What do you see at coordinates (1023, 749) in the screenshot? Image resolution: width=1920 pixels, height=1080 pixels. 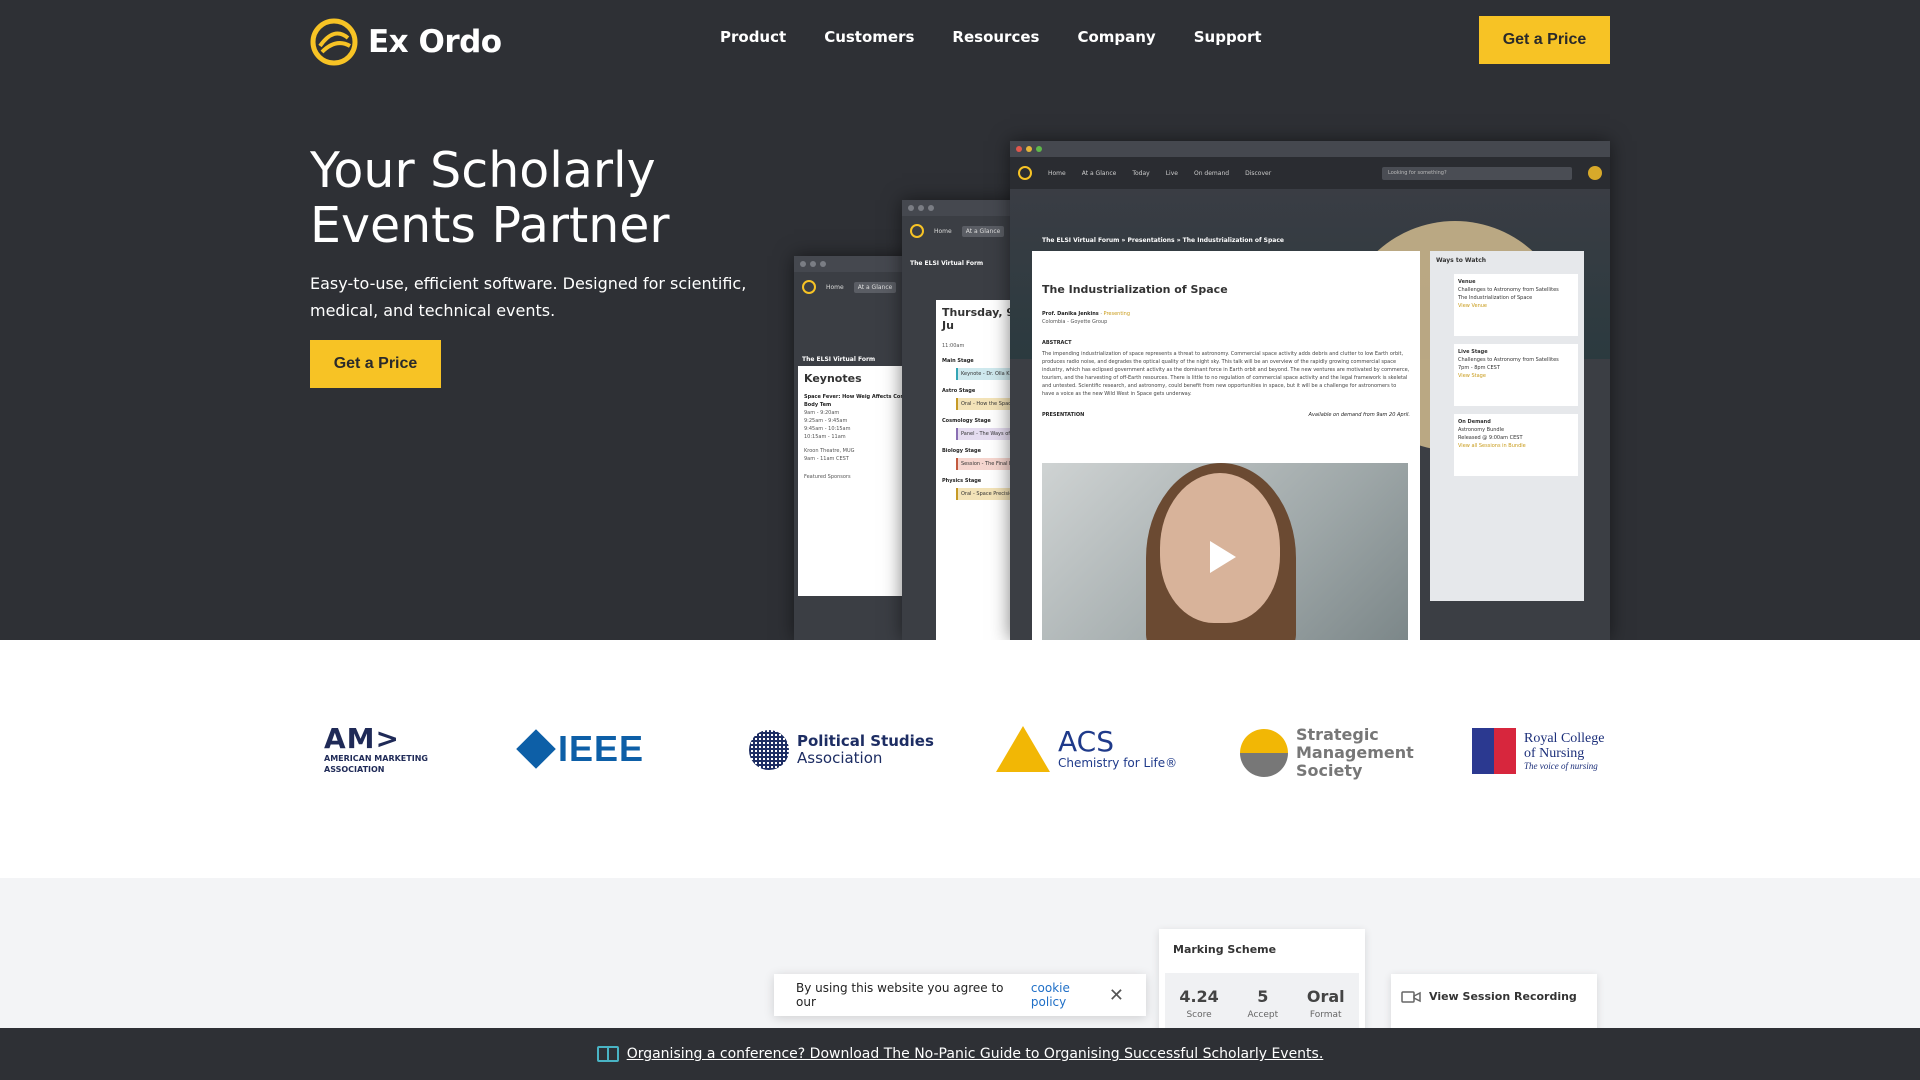 I see `acs-triangle-icon` at bounding box center [1023, 749].